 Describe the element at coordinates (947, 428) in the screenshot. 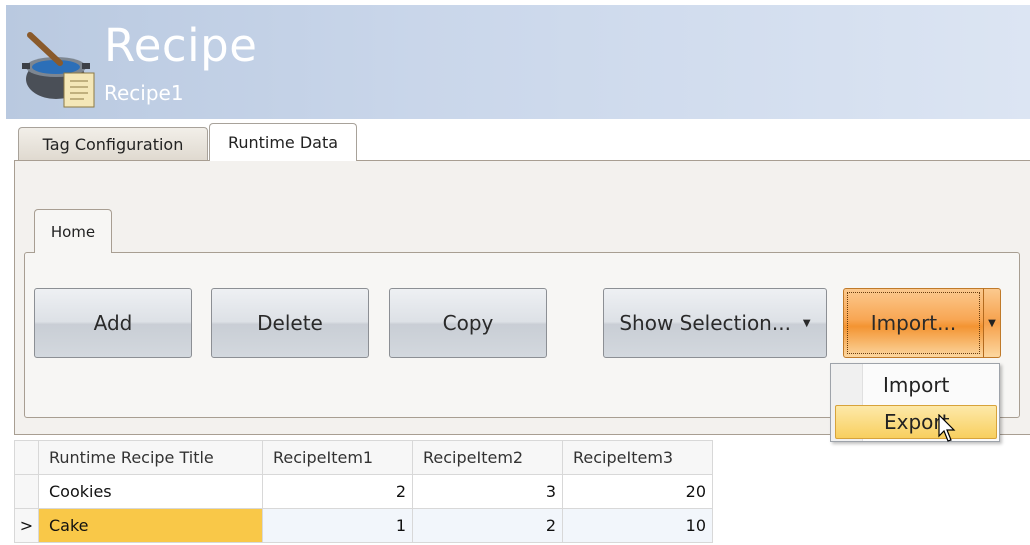

I see `mouse-cursor-icon` at that location.